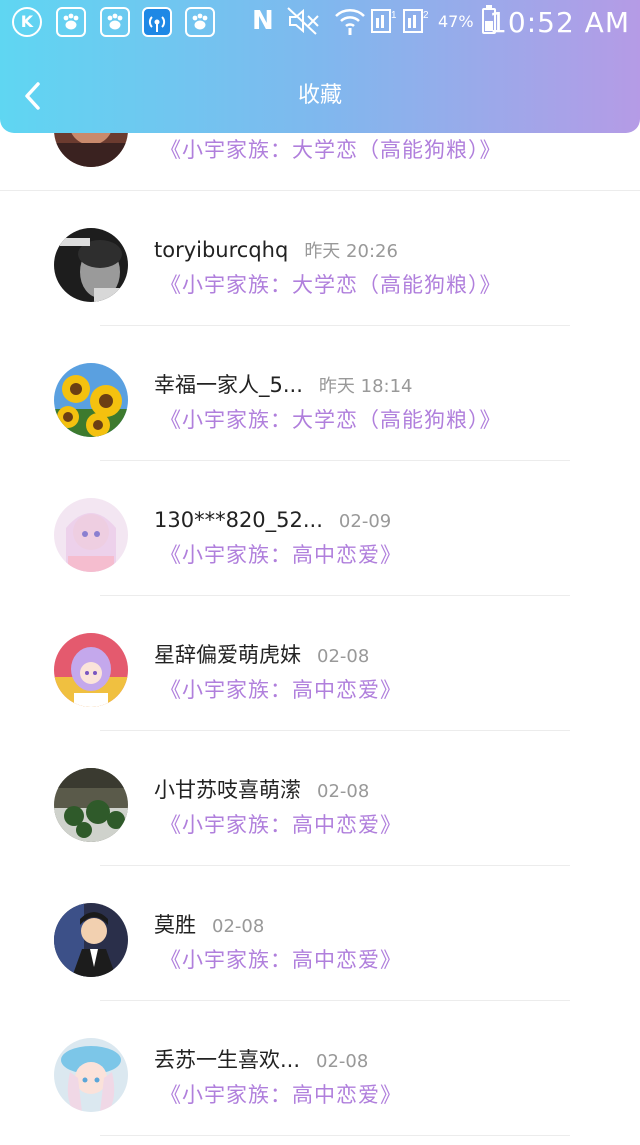 The height and width of the screenshot is (1145, 640). I want to click on user-name: 莫胜 02-08, so click(209, 926).